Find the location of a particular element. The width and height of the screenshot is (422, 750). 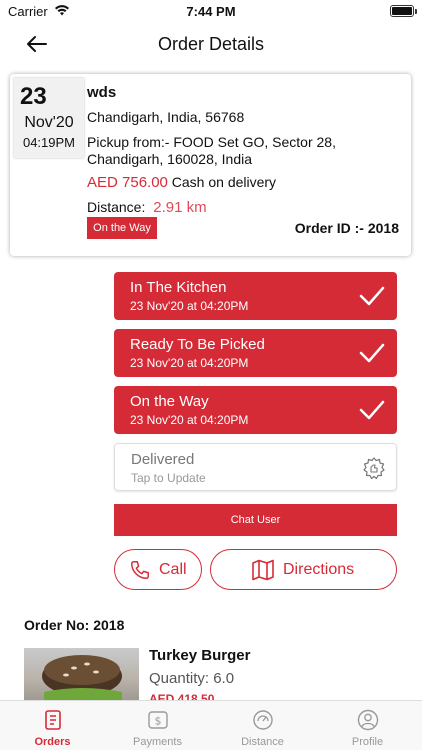

order-number-heading: Order No: 2018 is located at coordinates (74, 625).